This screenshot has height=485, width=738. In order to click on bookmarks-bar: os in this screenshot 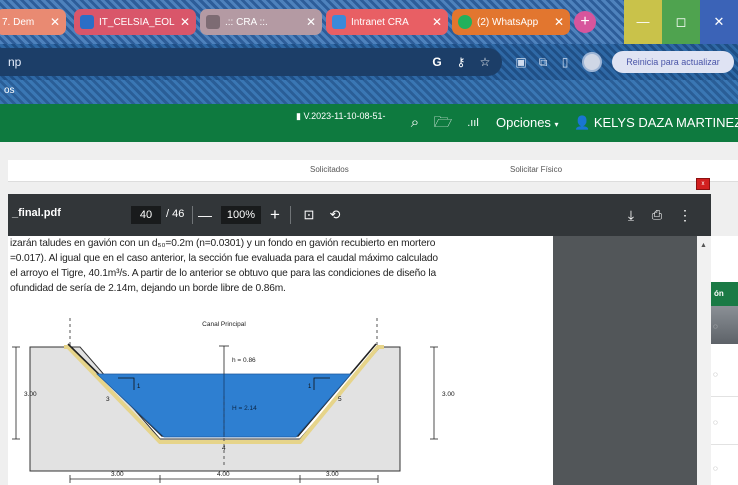, I will do `click(369, 92)`.